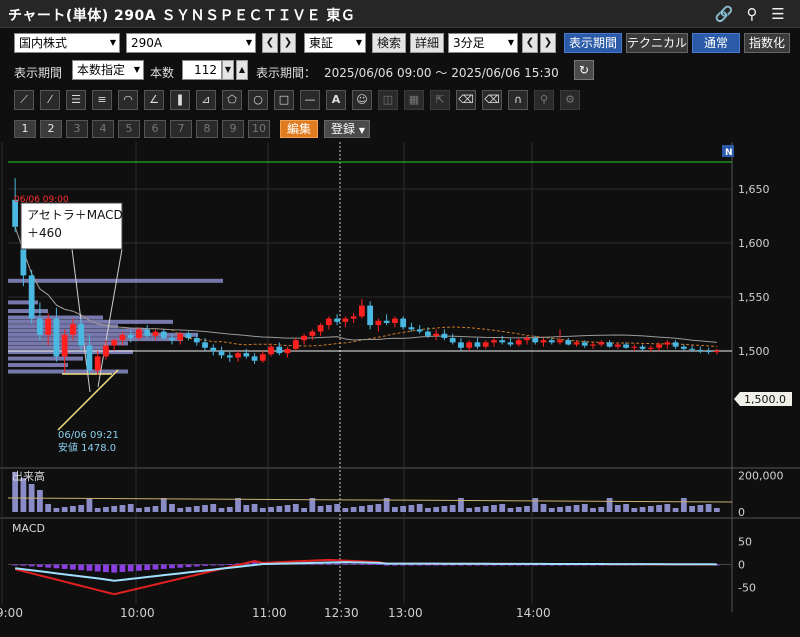  I want to click on grid-icon: ▦, so click(414, 100).